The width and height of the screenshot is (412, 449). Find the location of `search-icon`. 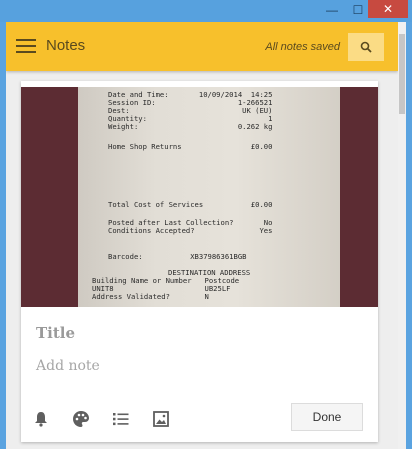

search-icon is located at coordinates (366, 47).